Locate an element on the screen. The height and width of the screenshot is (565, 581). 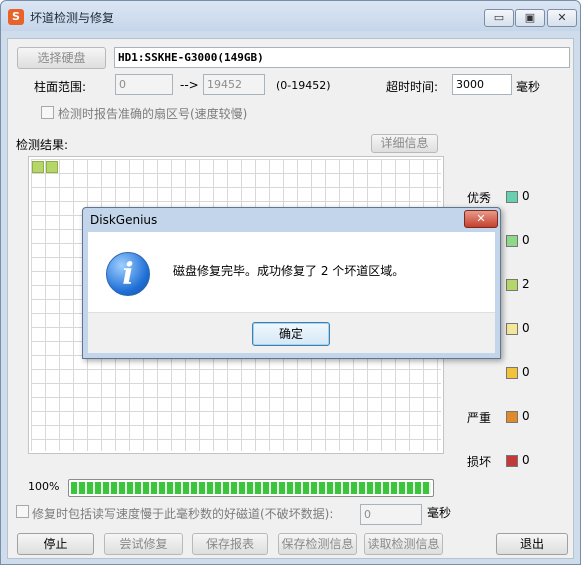
save-result-button: 保存检测信息 is located at coordinates (317, 544).